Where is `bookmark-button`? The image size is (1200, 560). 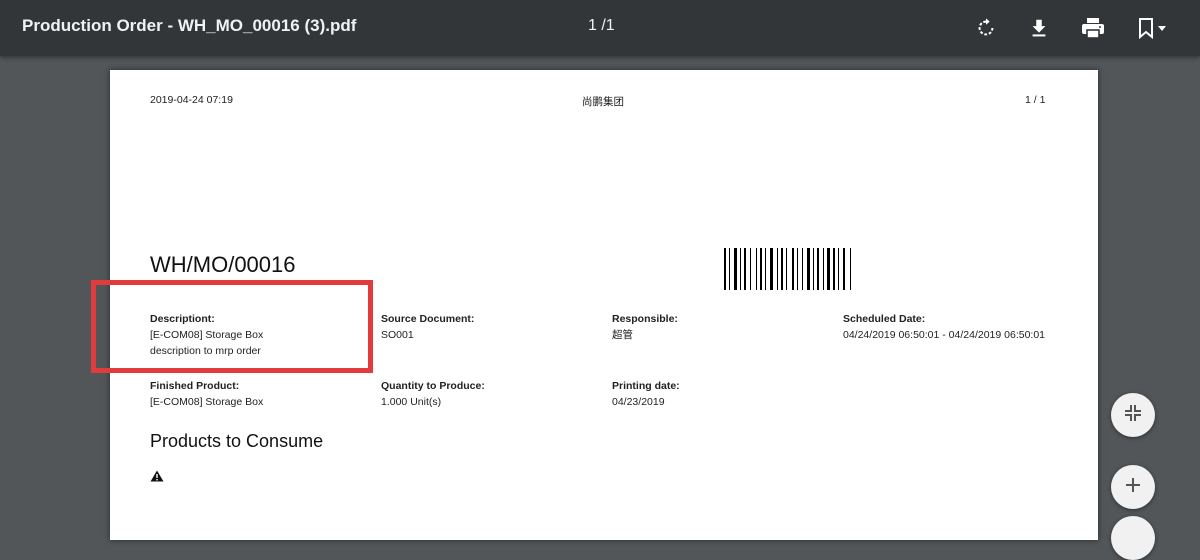 bookmark-button is located at coordinates (1153, 28).